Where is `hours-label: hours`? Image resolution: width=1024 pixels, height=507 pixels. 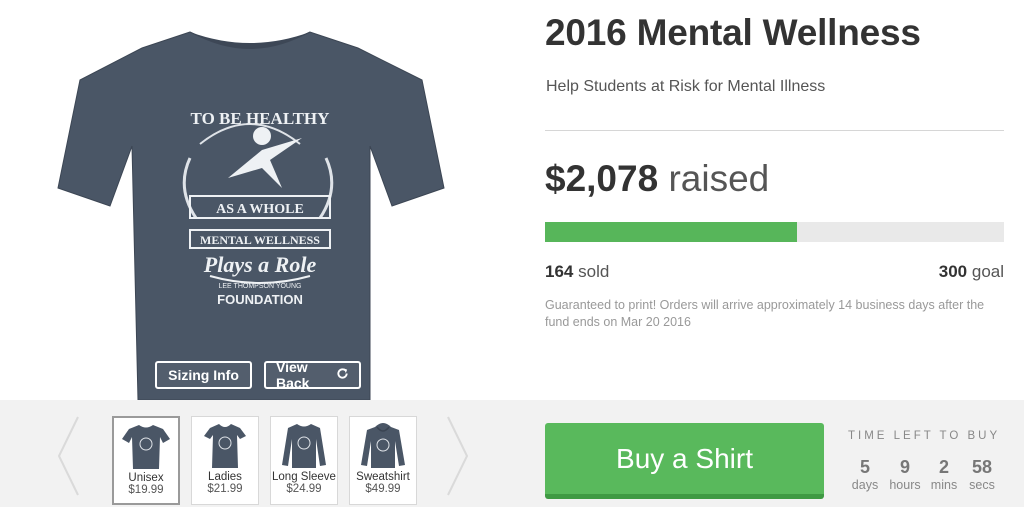
hours-label: hours is located at coordinates (905, 485).